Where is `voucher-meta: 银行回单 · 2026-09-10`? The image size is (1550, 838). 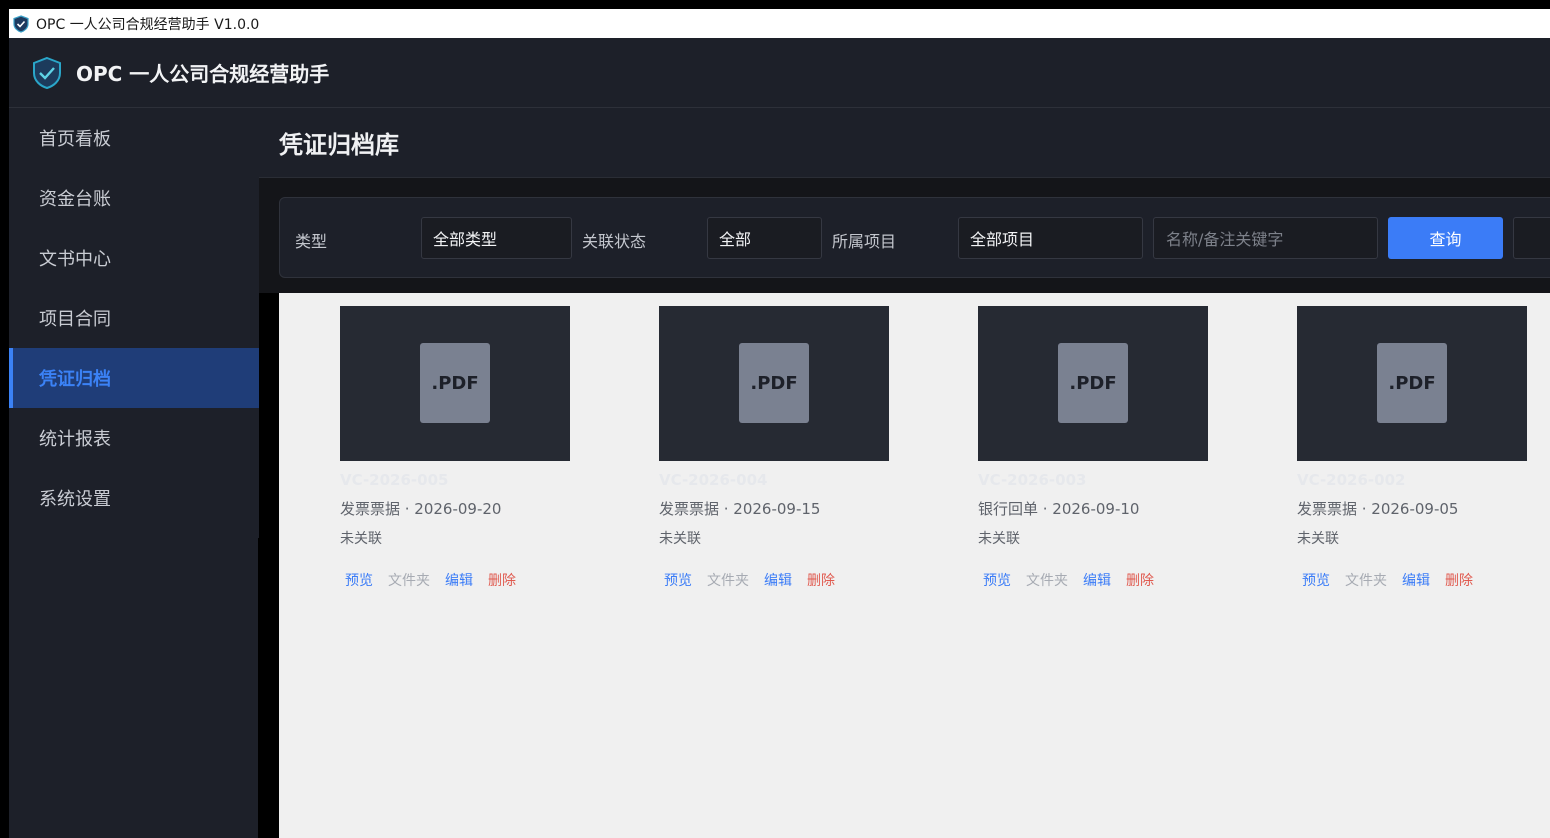 voucher-meta: 银行回单 · 2026-09-10 is located at coordinates (1059, 509).